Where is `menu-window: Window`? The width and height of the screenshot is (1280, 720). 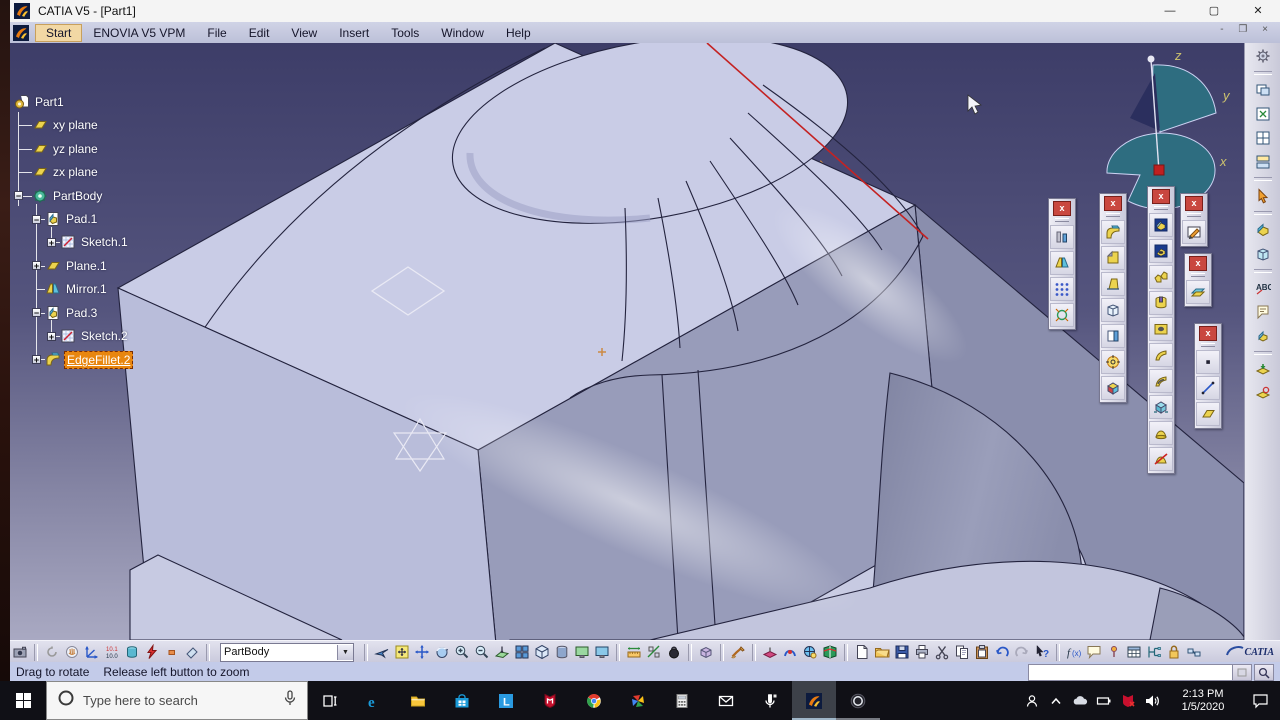 menu-window: Window is located at coordinates (462, 33).